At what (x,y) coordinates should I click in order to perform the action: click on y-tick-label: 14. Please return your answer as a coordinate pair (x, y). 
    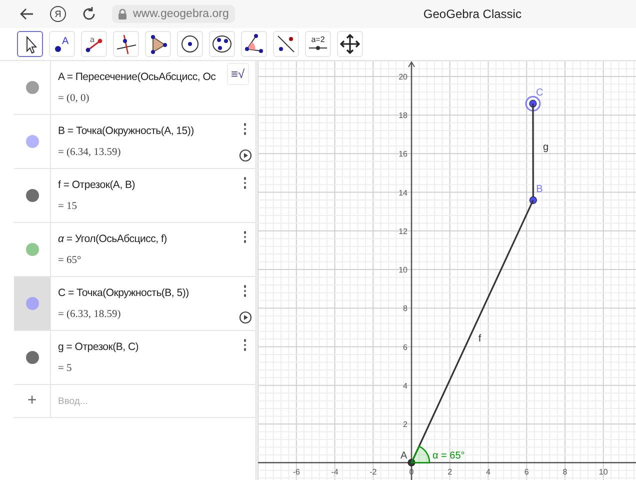
    Looking at the image, I should click on (403, 193).